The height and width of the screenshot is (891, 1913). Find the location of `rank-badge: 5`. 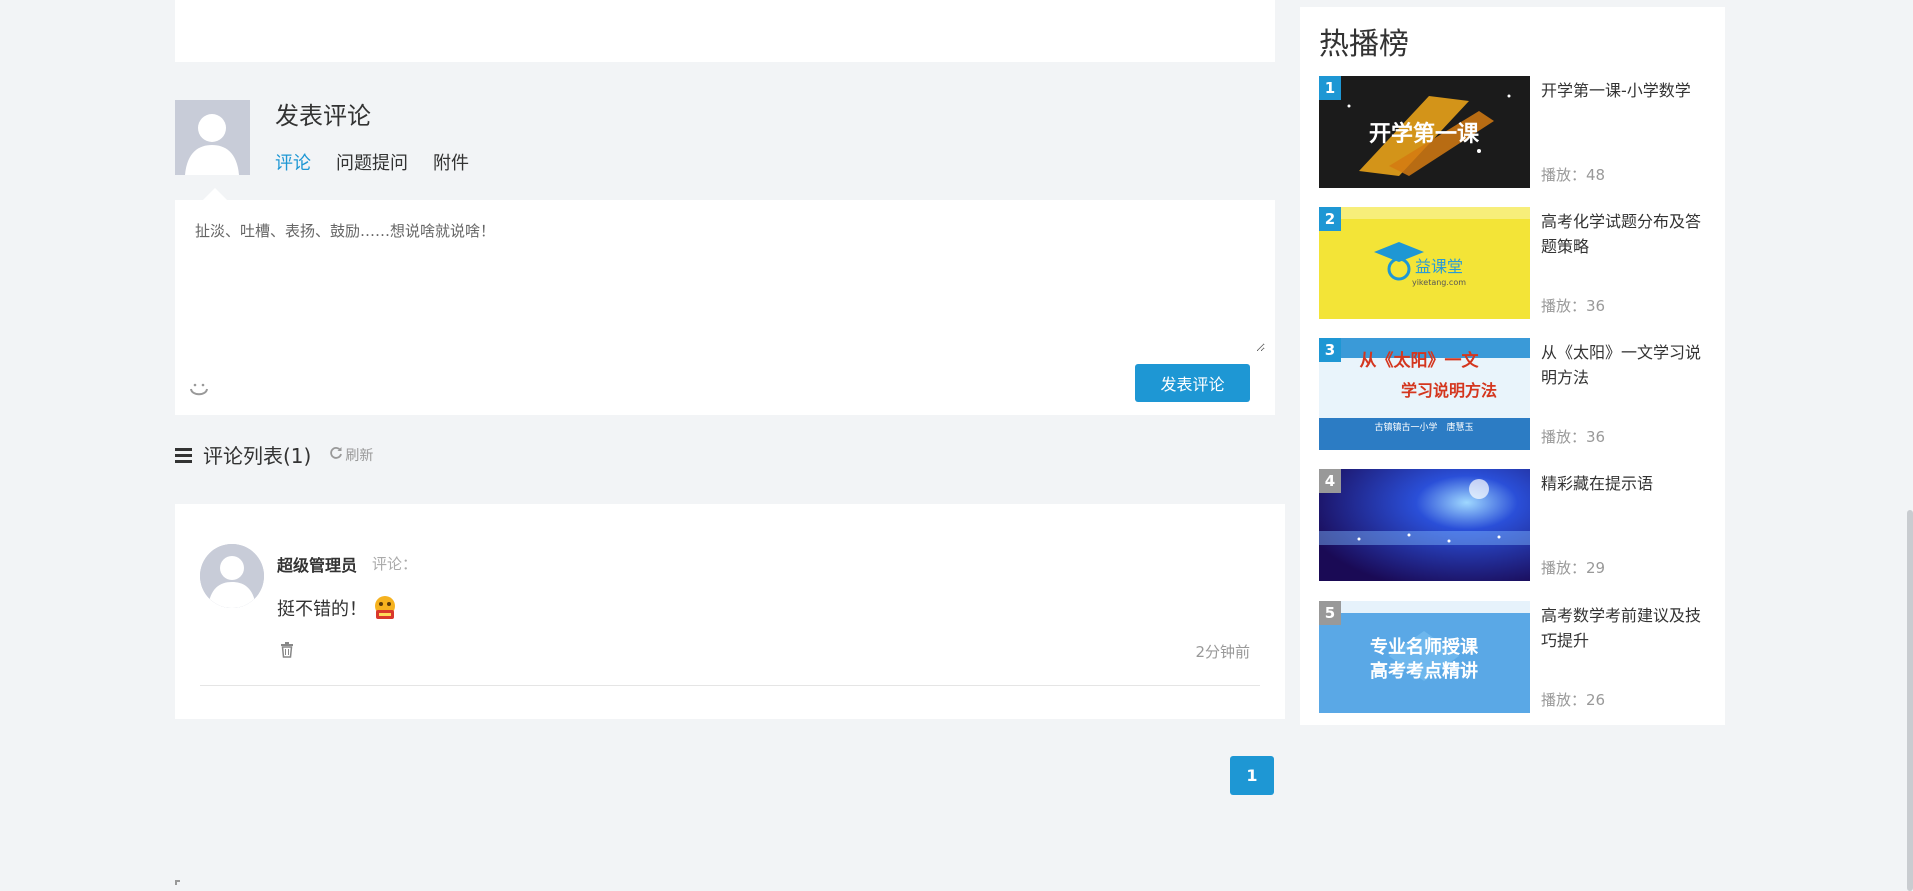

rank-badge: 5 is located at coordinates (1330, 613).